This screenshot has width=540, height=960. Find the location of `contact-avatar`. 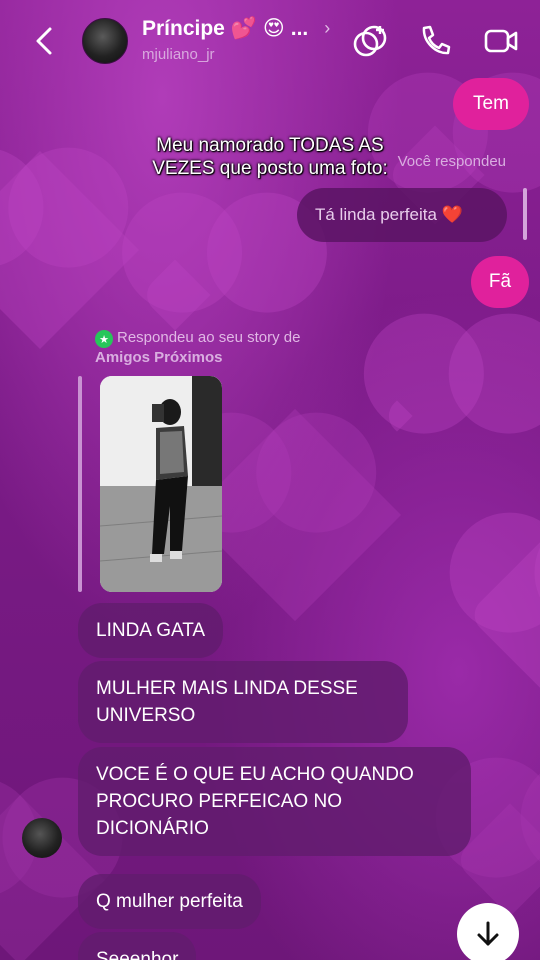

contact-avatar is located at coordinates (105, 41).